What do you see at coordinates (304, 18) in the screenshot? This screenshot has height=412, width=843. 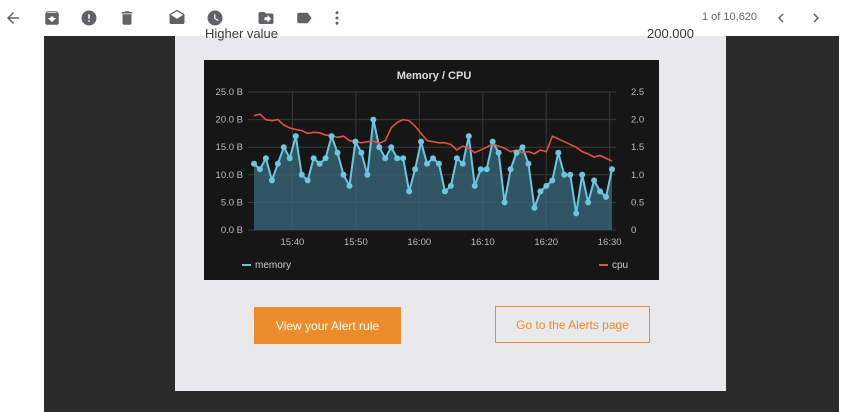 I see `label-icon` at bounding box center [304, 18].